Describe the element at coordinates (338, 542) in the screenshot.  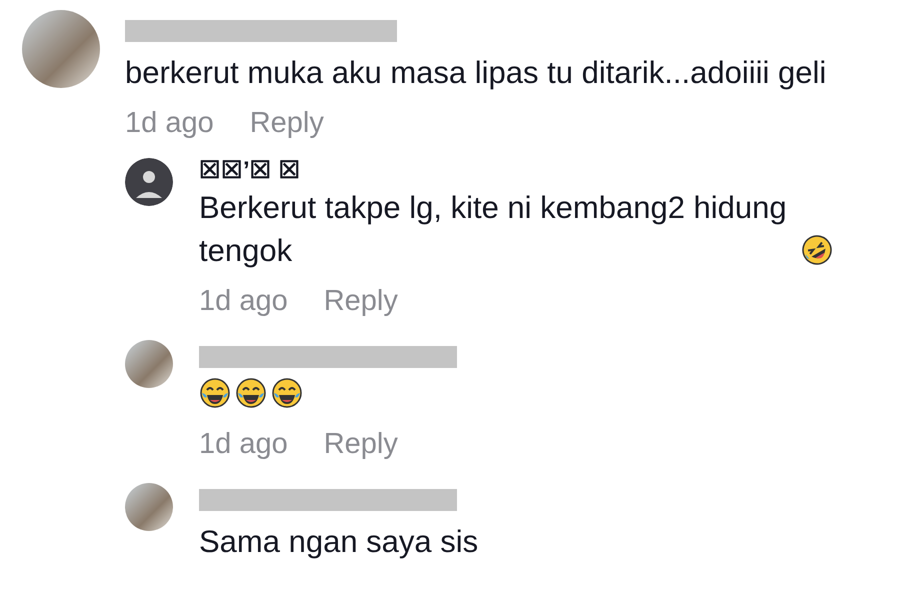
I see `comment-text: Sama ngan saya sis` at that location.